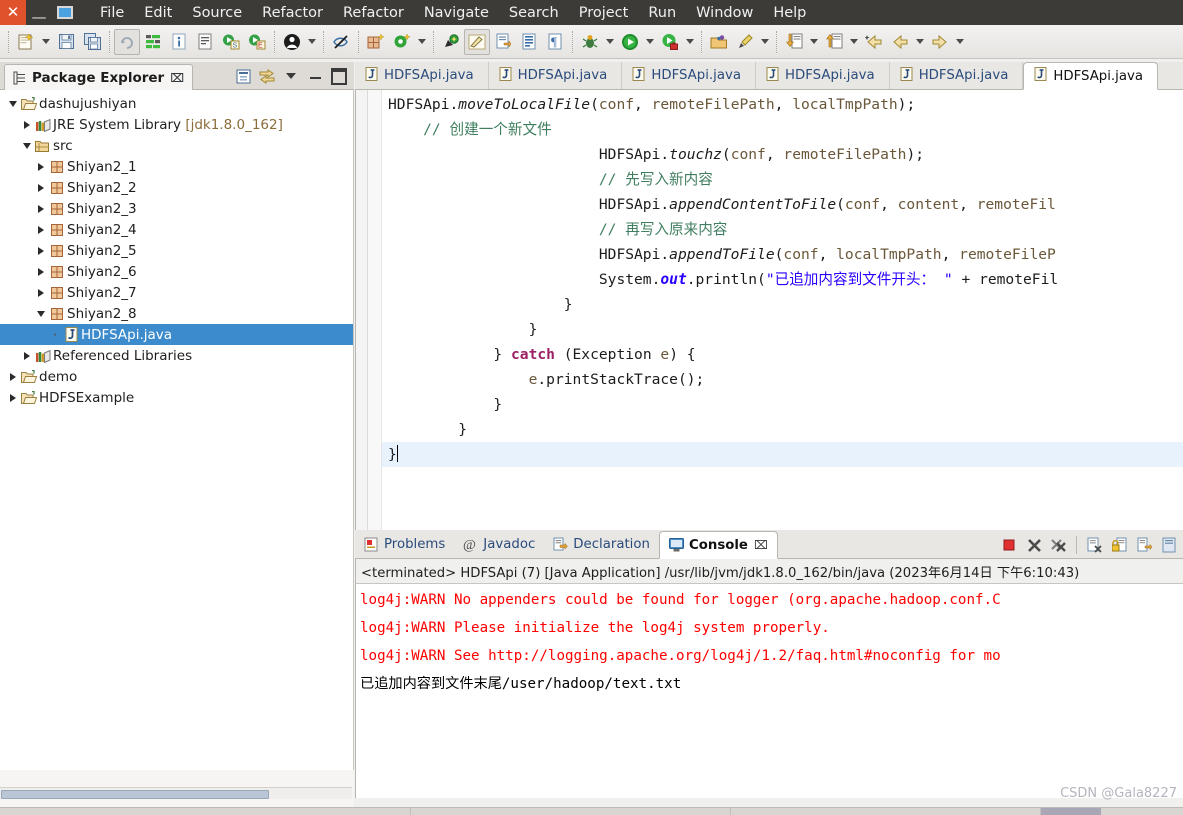 This screenshot has width=1183, height=815. I want to click on run-external-dropdown-icon, so click(690, 42).